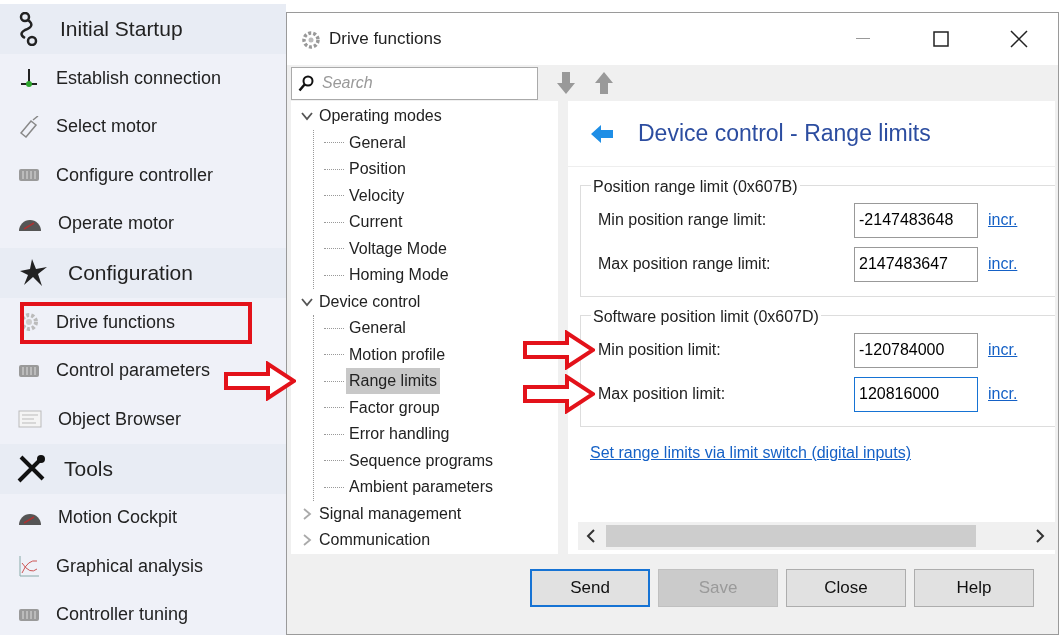 The image size is (1059, 635). What do you see at coordinates (397, 354) in the screenshot?
I see `tree-item: Motion profile` at bounding box center [397, 354].